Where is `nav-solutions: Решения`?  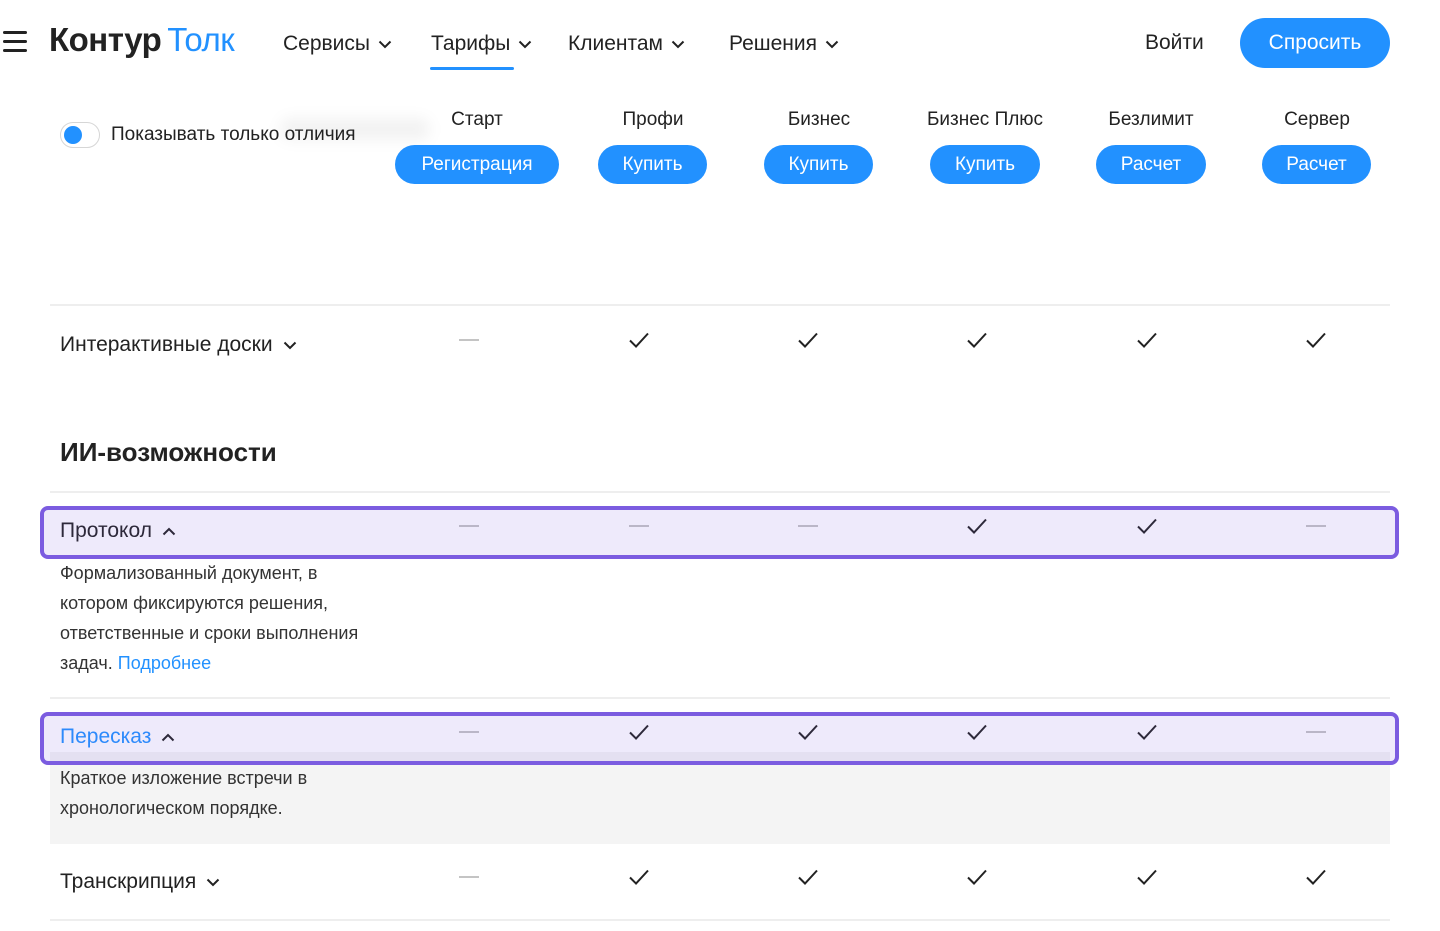 nav-solutions: Решения is located at coordinates (784, 44).